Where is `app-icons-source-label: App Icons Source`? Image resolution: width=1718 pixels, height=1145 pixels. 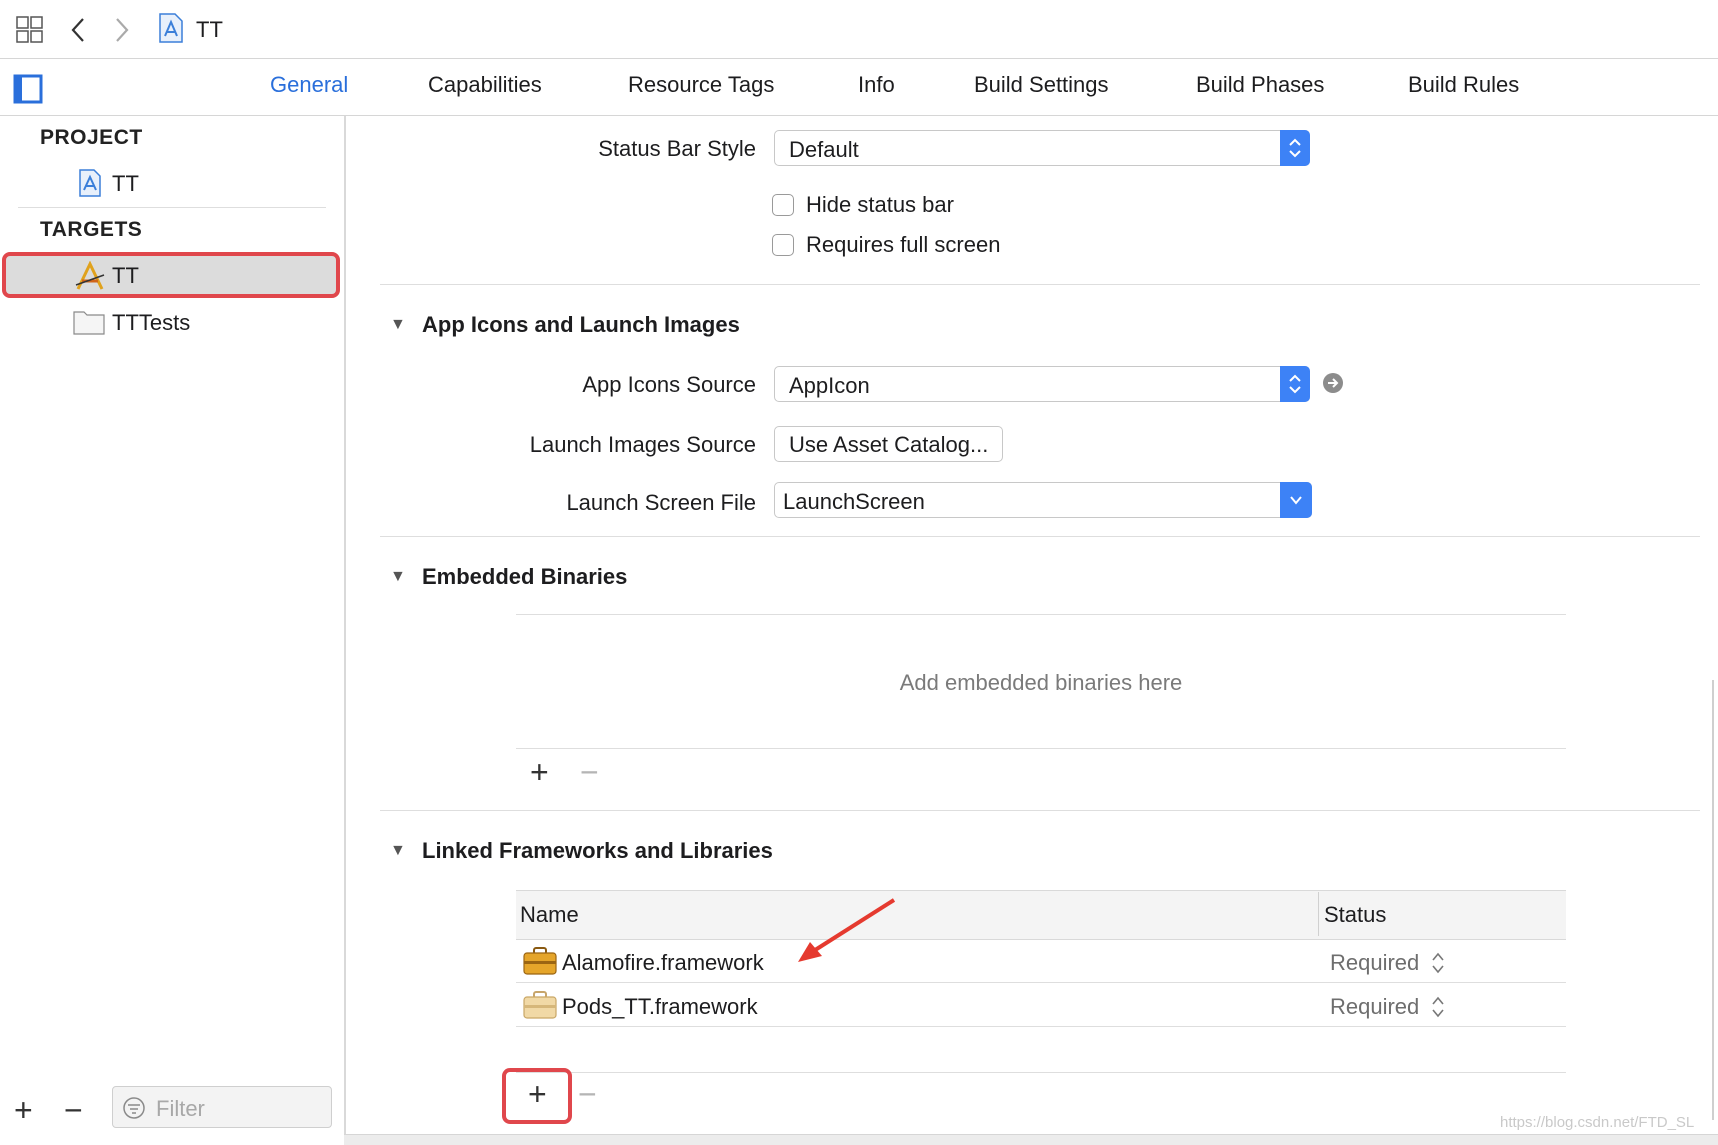
app-icons-source-label: App Icons Source is located at coordinates (669, 384).